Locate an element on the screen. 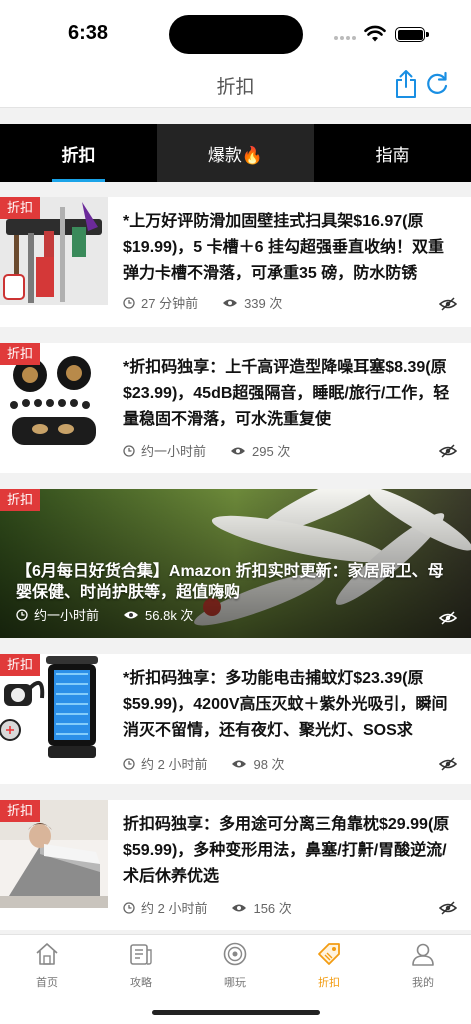 The width and height of the screenshot is (471, 1024). deal-views: 156 次 is located at coordinates (272, 908).